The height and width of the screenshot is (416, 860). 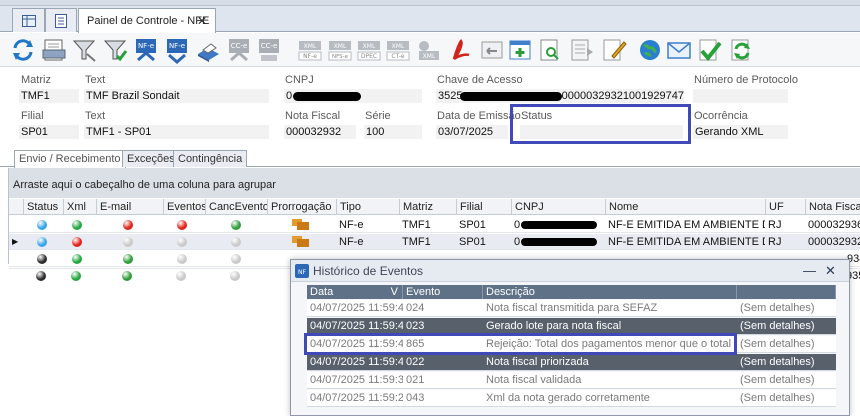 I want to click on column-header-xml: Xml, so click(x=79, y=207).